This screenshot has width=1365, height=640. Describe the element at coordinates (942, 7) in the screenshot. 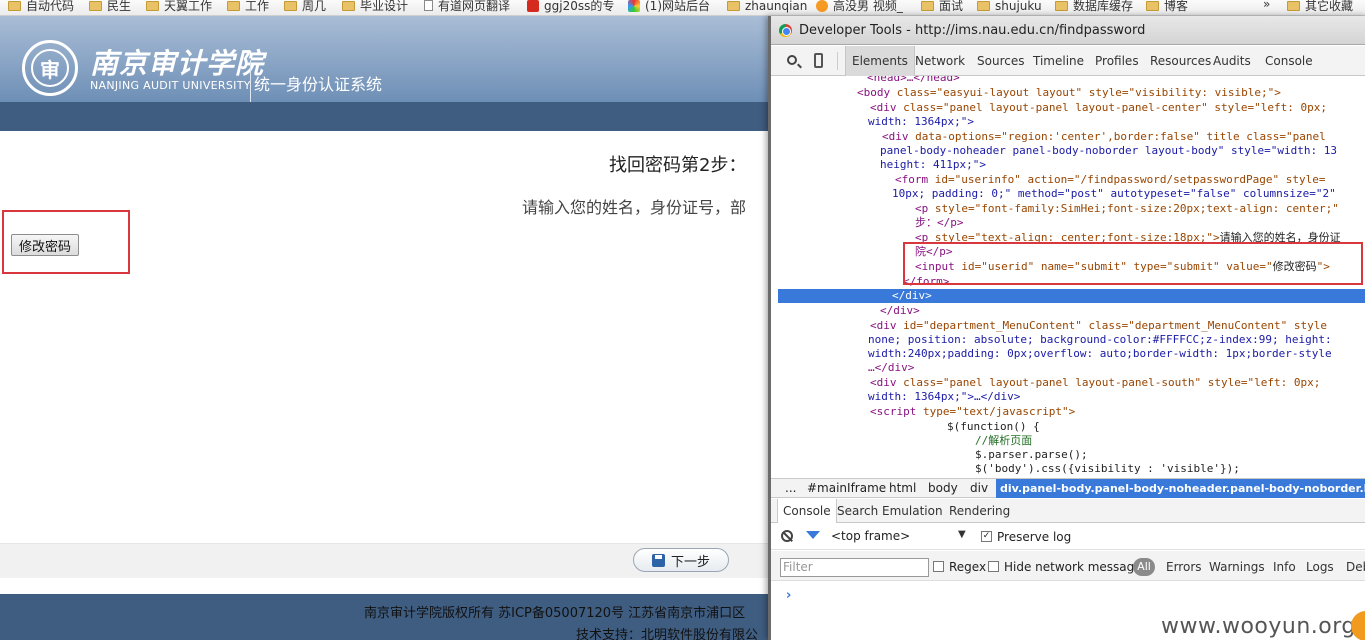

I see `bookmark-item: 面试` at that location.